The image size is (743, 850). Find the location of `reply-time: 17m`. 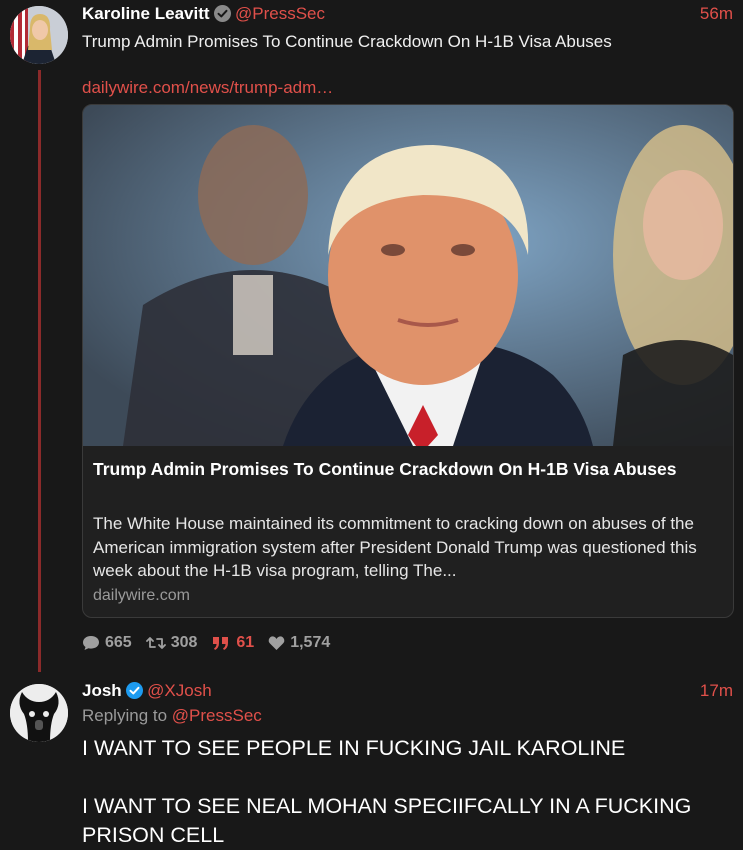

reply-time: 17m is located at coordinates (716, 691).